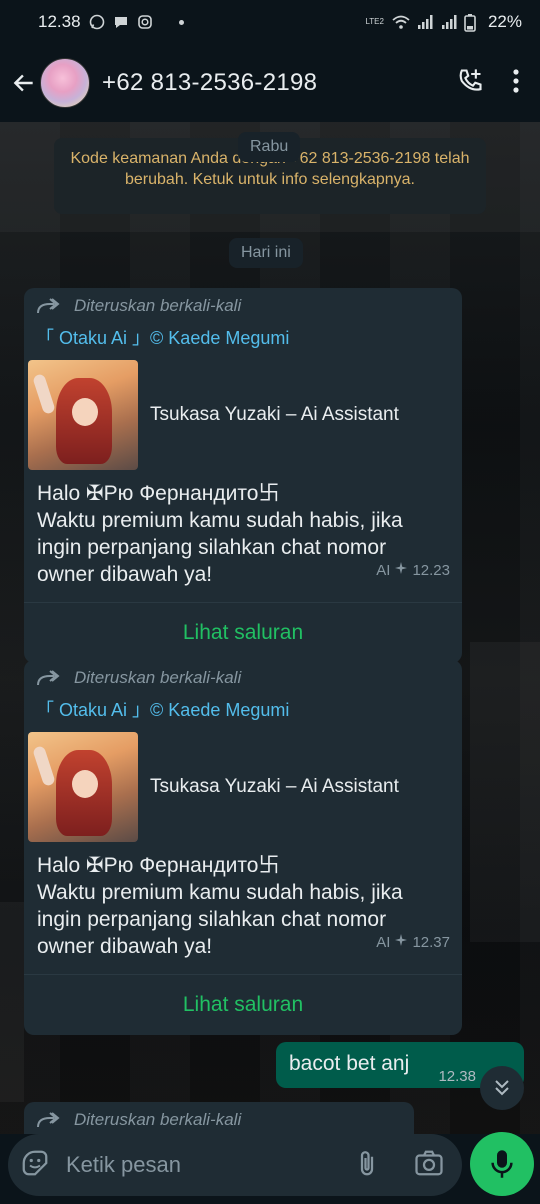 This screenshot has width=540, height=1204. I want to click on scroll-down-button, so click(502, 1088).